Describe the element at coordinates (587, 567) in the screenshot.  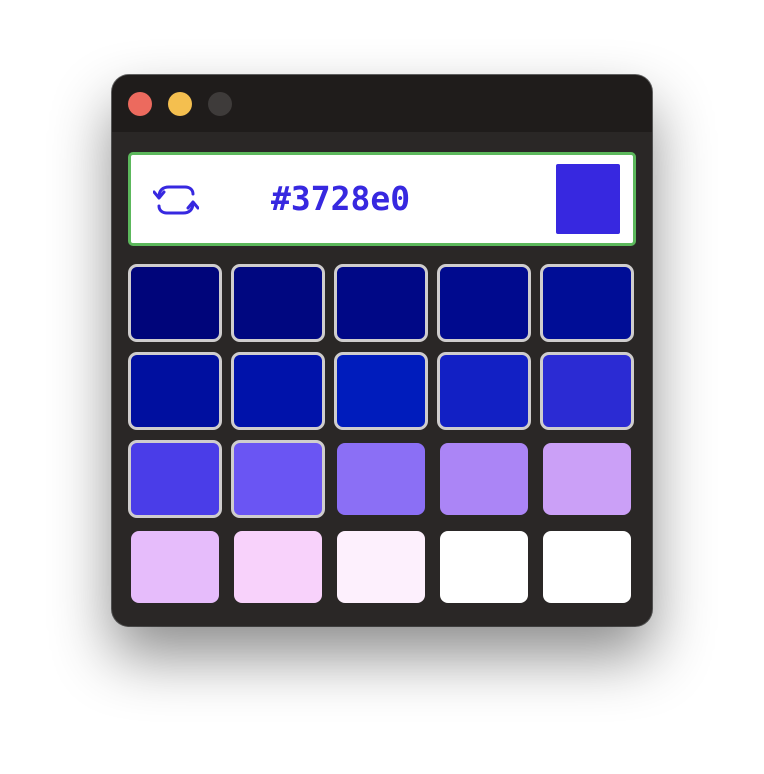
I see `color-swatch-r4-c5` at that location.